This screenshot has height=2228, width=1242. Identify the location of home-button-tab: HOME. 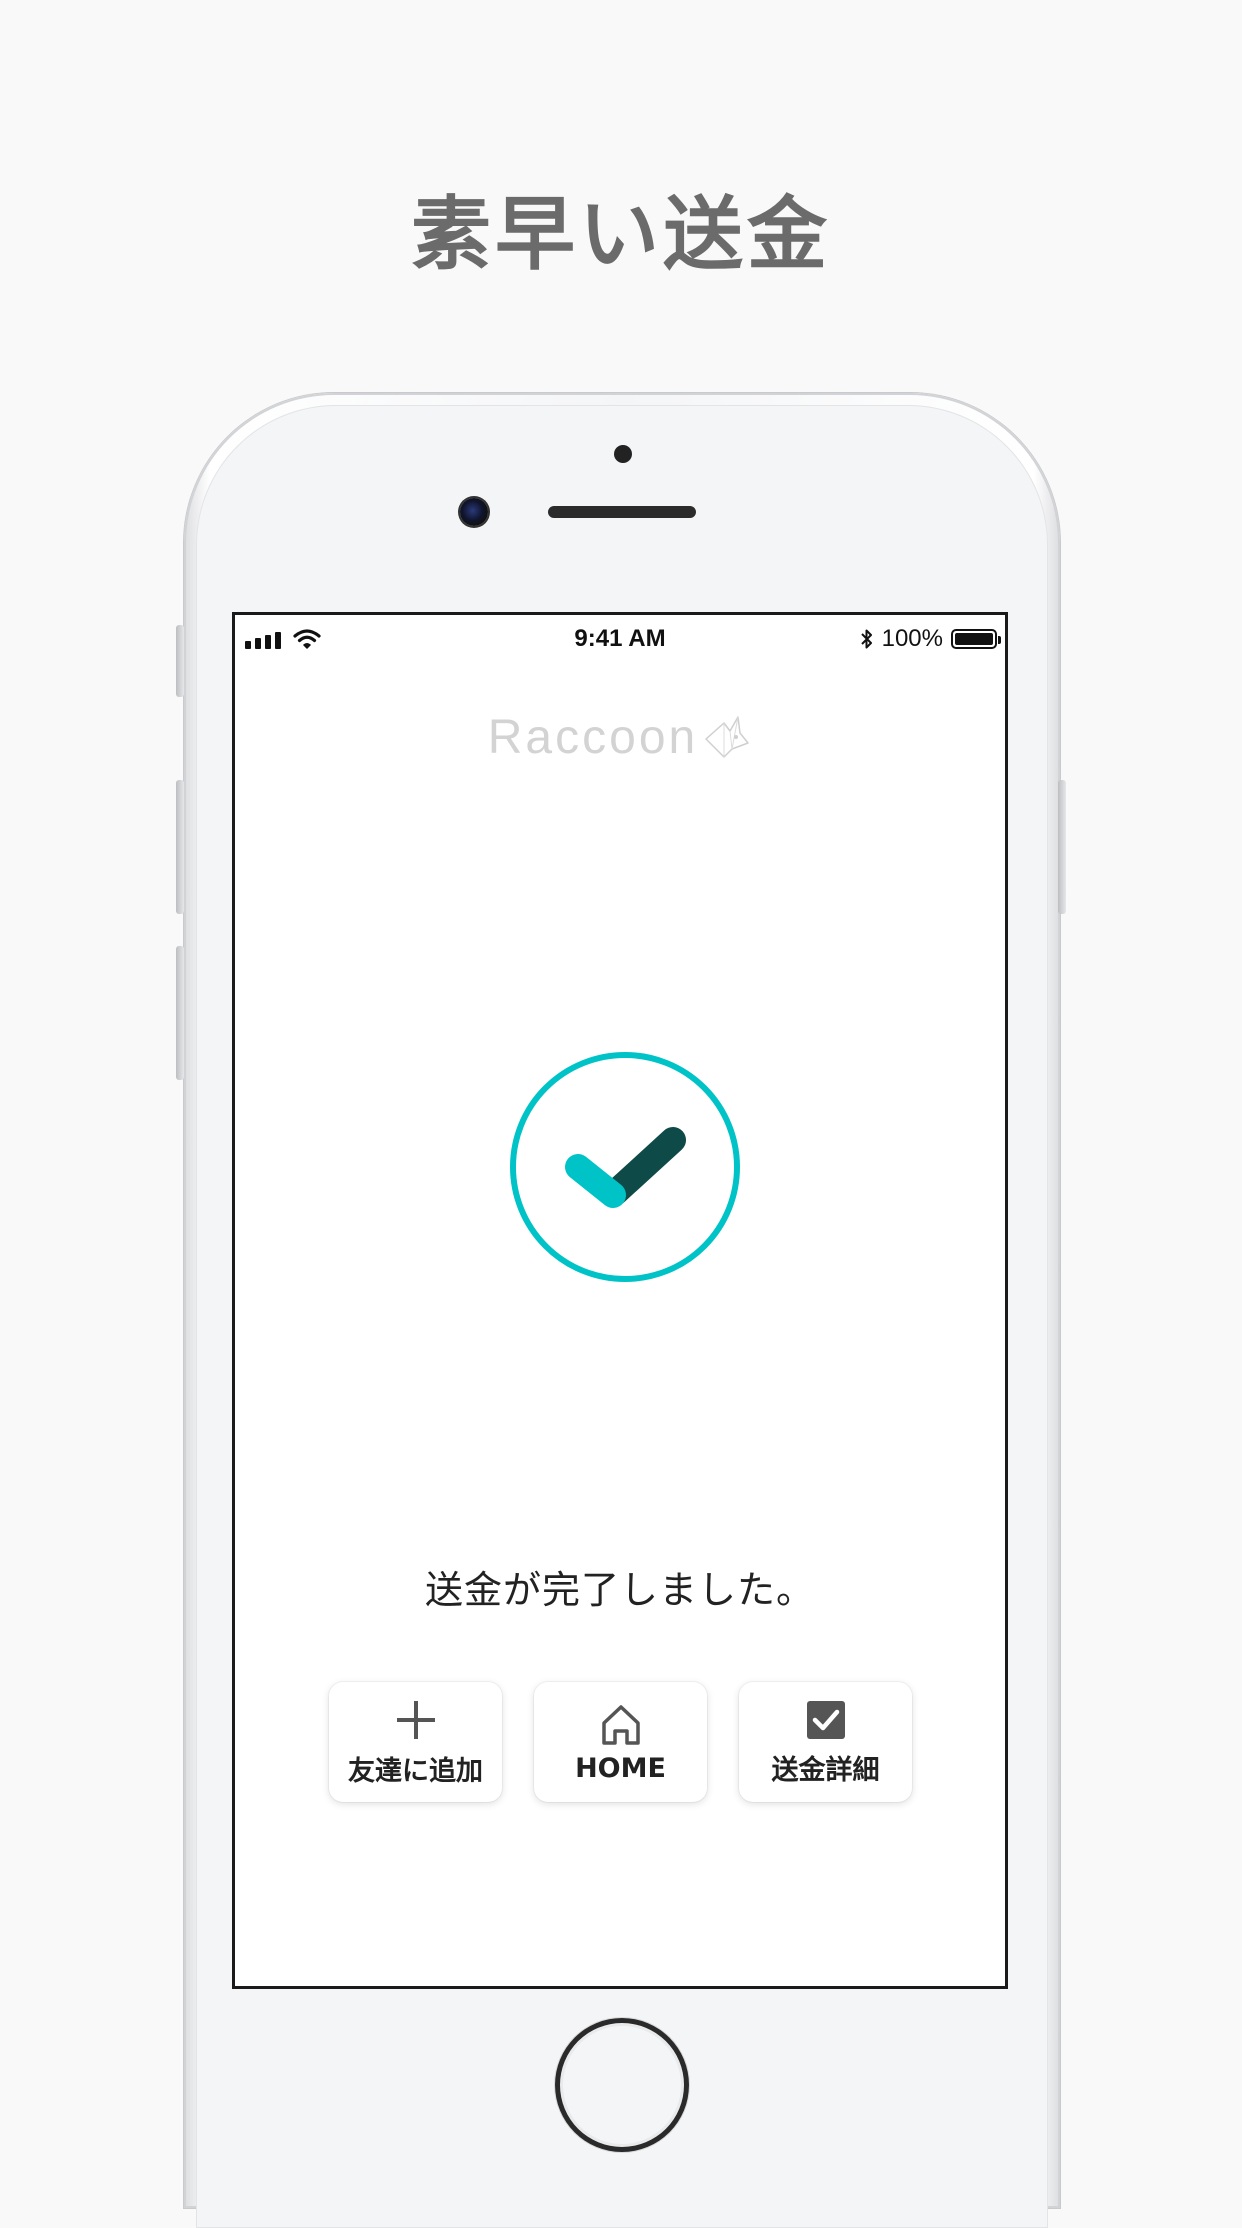
(620, 1742).